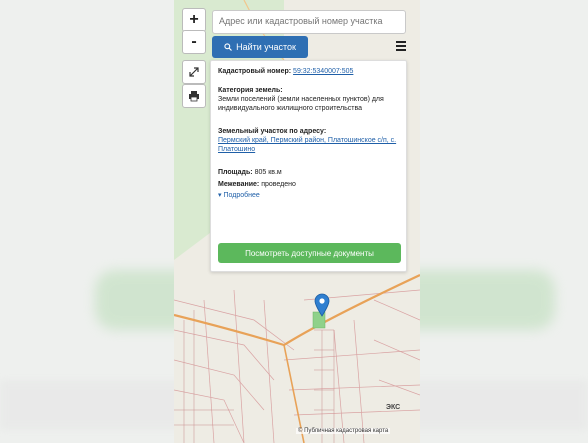 This screenshot has height=443, width=588. Describe the element at coordinates (194, 20) in the screenshot. I see `zoom-in-button: +` at that location.